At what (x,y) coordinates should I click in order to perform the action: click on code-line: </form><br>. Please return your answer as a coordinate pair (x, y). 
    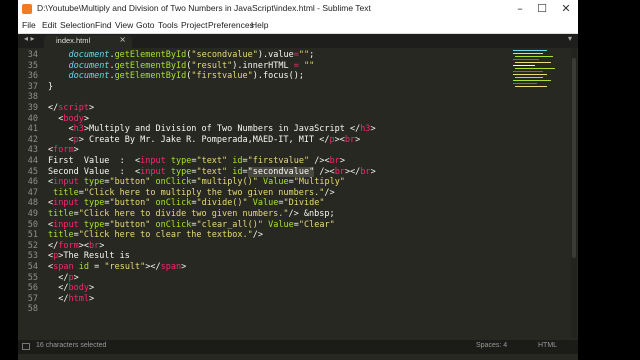
    Looking at the image, I should click on (76, 246).